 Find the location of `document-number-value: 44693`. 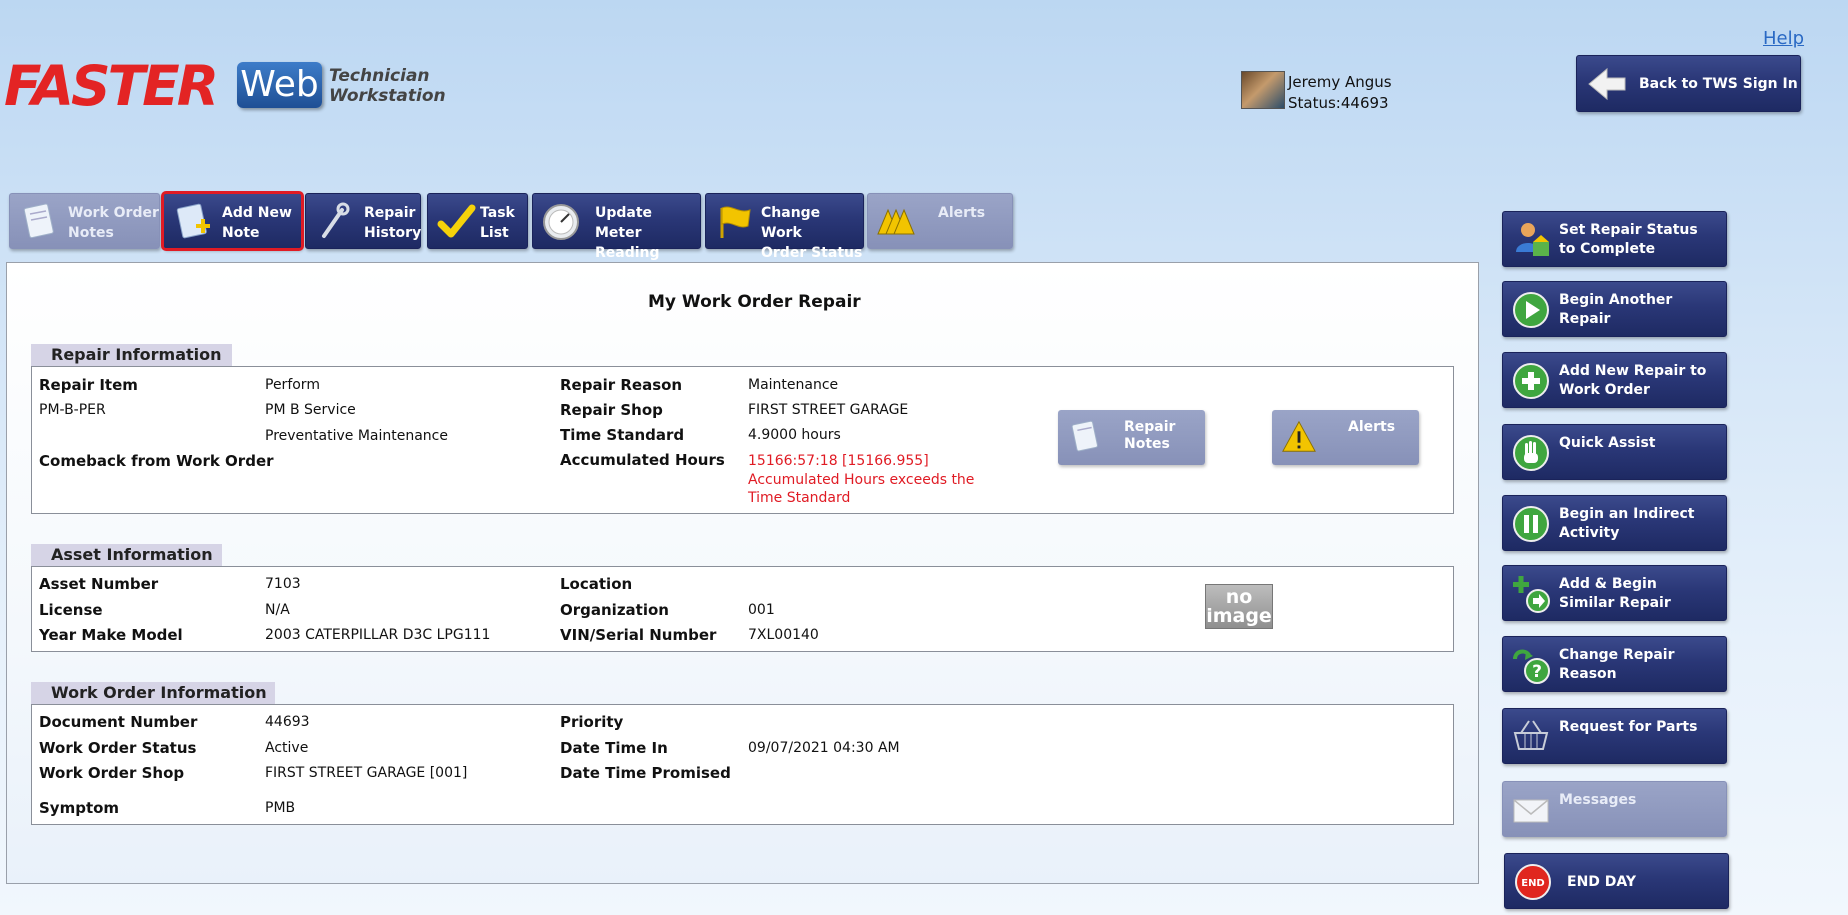

document-number-value: 44693 is located at coordinates (287, 722).